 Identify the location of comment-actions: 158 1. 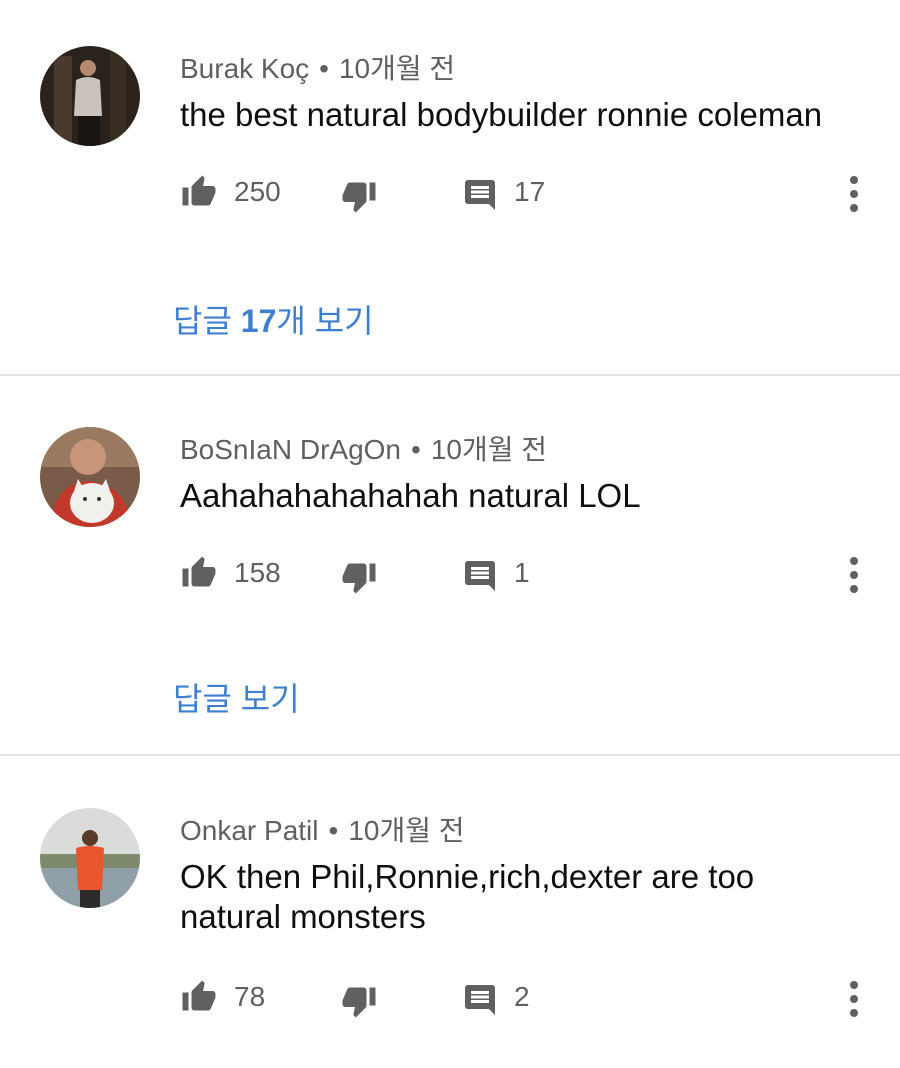
(530, 573).